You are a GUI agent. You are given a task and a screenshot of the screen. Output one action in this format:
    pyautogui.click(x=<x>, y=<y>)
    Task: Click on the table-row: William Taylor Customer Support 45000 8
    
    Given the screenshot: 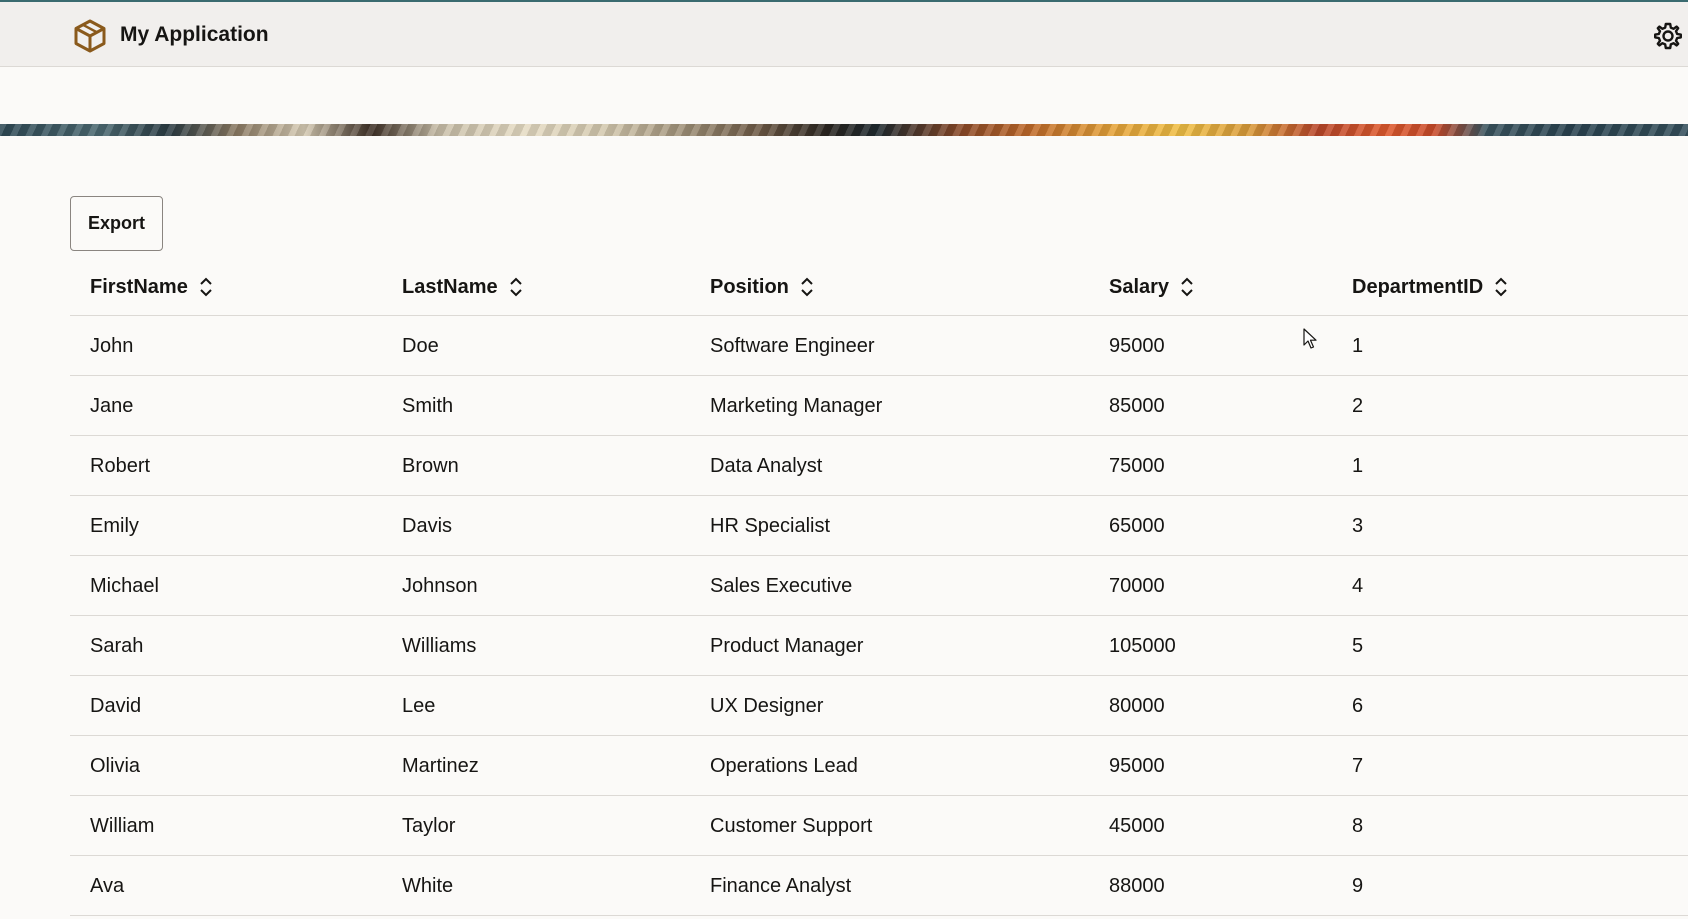 What is the action you would take?
    pyautogui.click(x=879, y=826)
    